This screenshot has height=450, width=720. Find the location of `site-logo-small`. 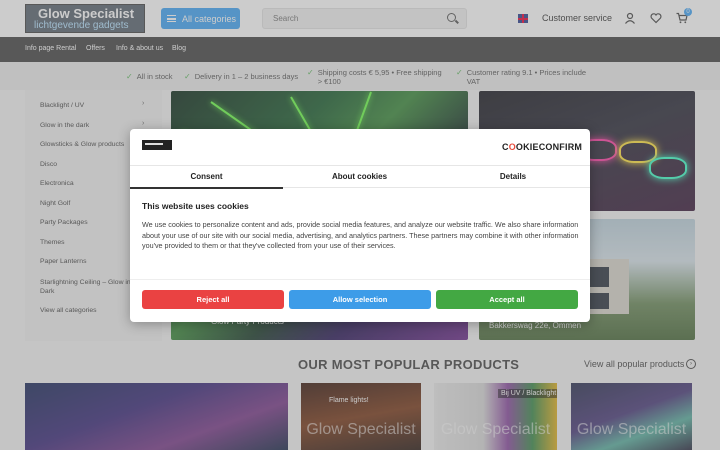

site-logo-small is located at coordinates (157, 145).